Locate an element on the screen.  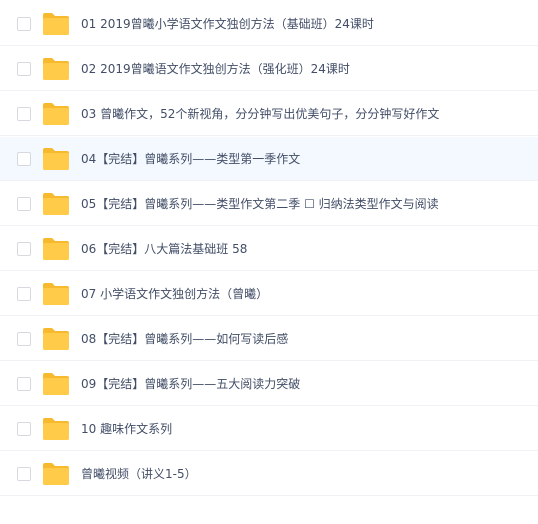
folder-name: 10 趣味作文系列 is located at coordinates (126, 429).